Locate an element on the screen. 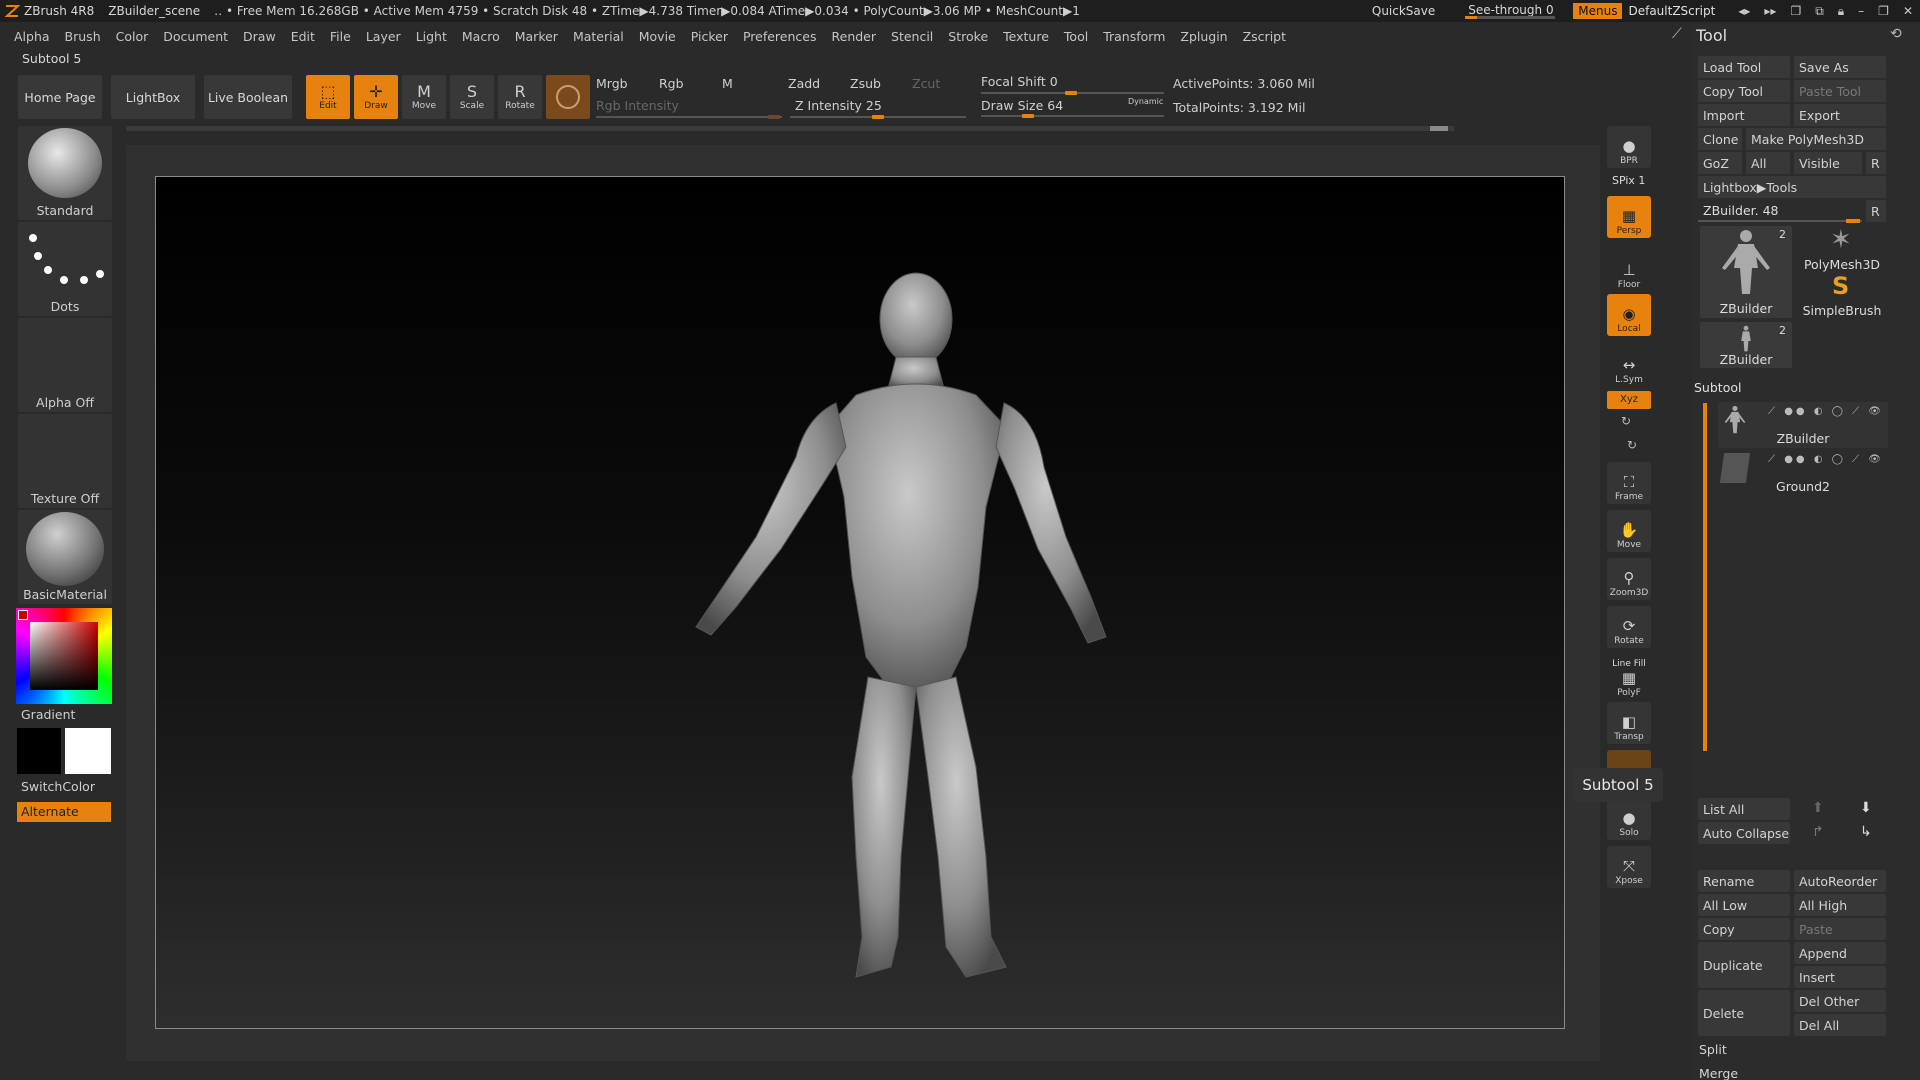 This screenshot has width=1920, height=1080. local-button: ◉ Local is located at coordinates (1629, 315).